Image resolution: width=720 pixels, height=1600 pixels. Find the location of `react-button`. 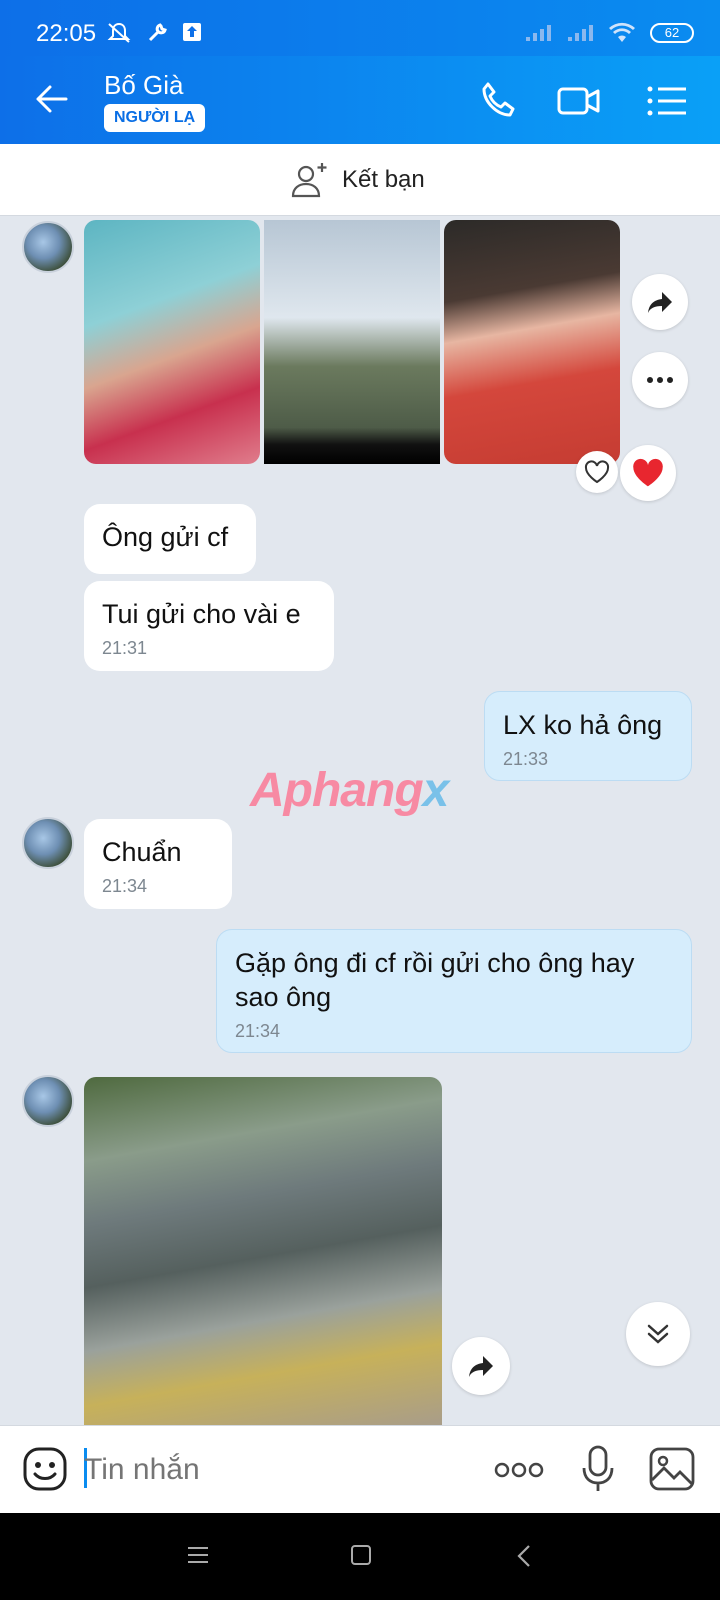

react-button is located at coordinates (597, 472).